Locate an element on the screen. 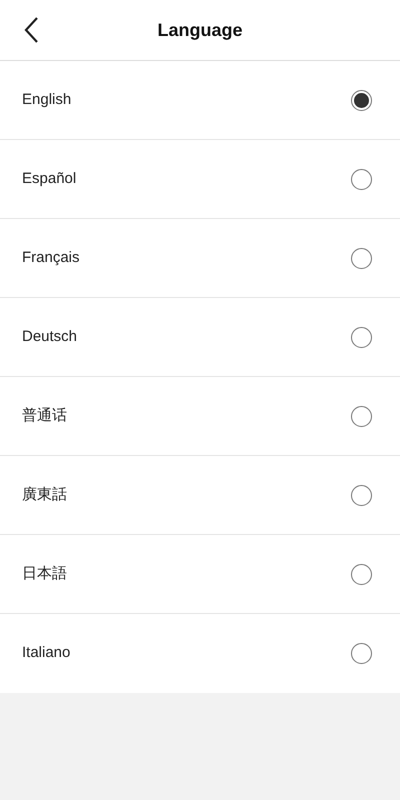 Image resolution: width=400 pixels, height=800 pixels. back-chevron-icon is located at coordinates (31, 30).